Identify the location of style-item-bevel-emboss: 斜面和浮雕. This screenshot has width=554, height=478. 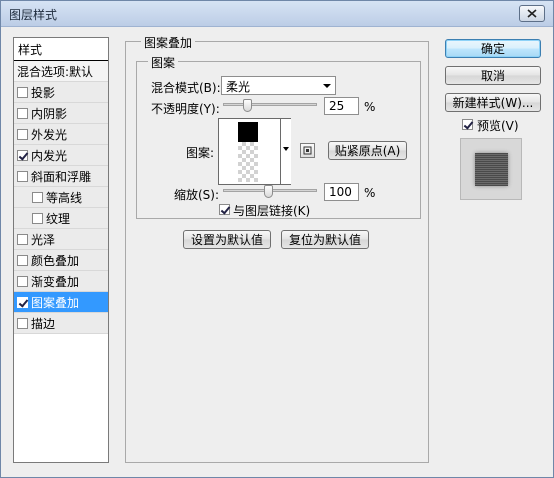
(61, 176).